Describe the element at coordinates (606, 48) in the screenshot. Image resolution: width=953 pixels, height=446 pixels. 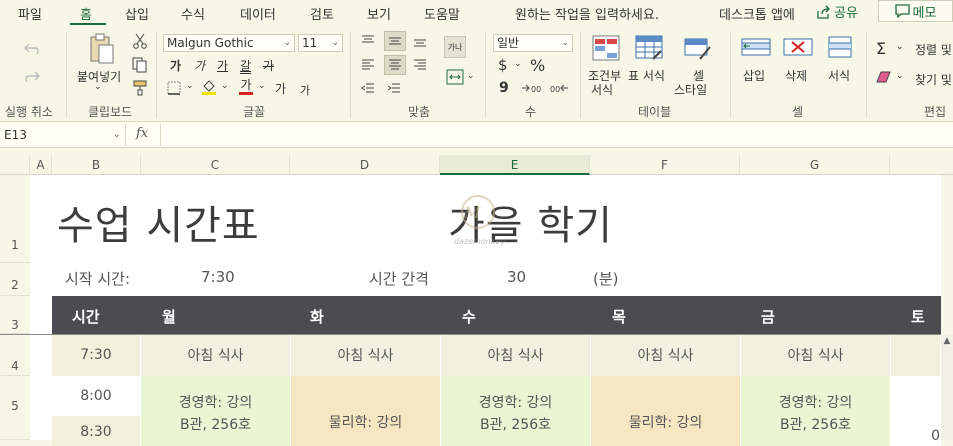
I see `conditional-formatting-icon` at that location.